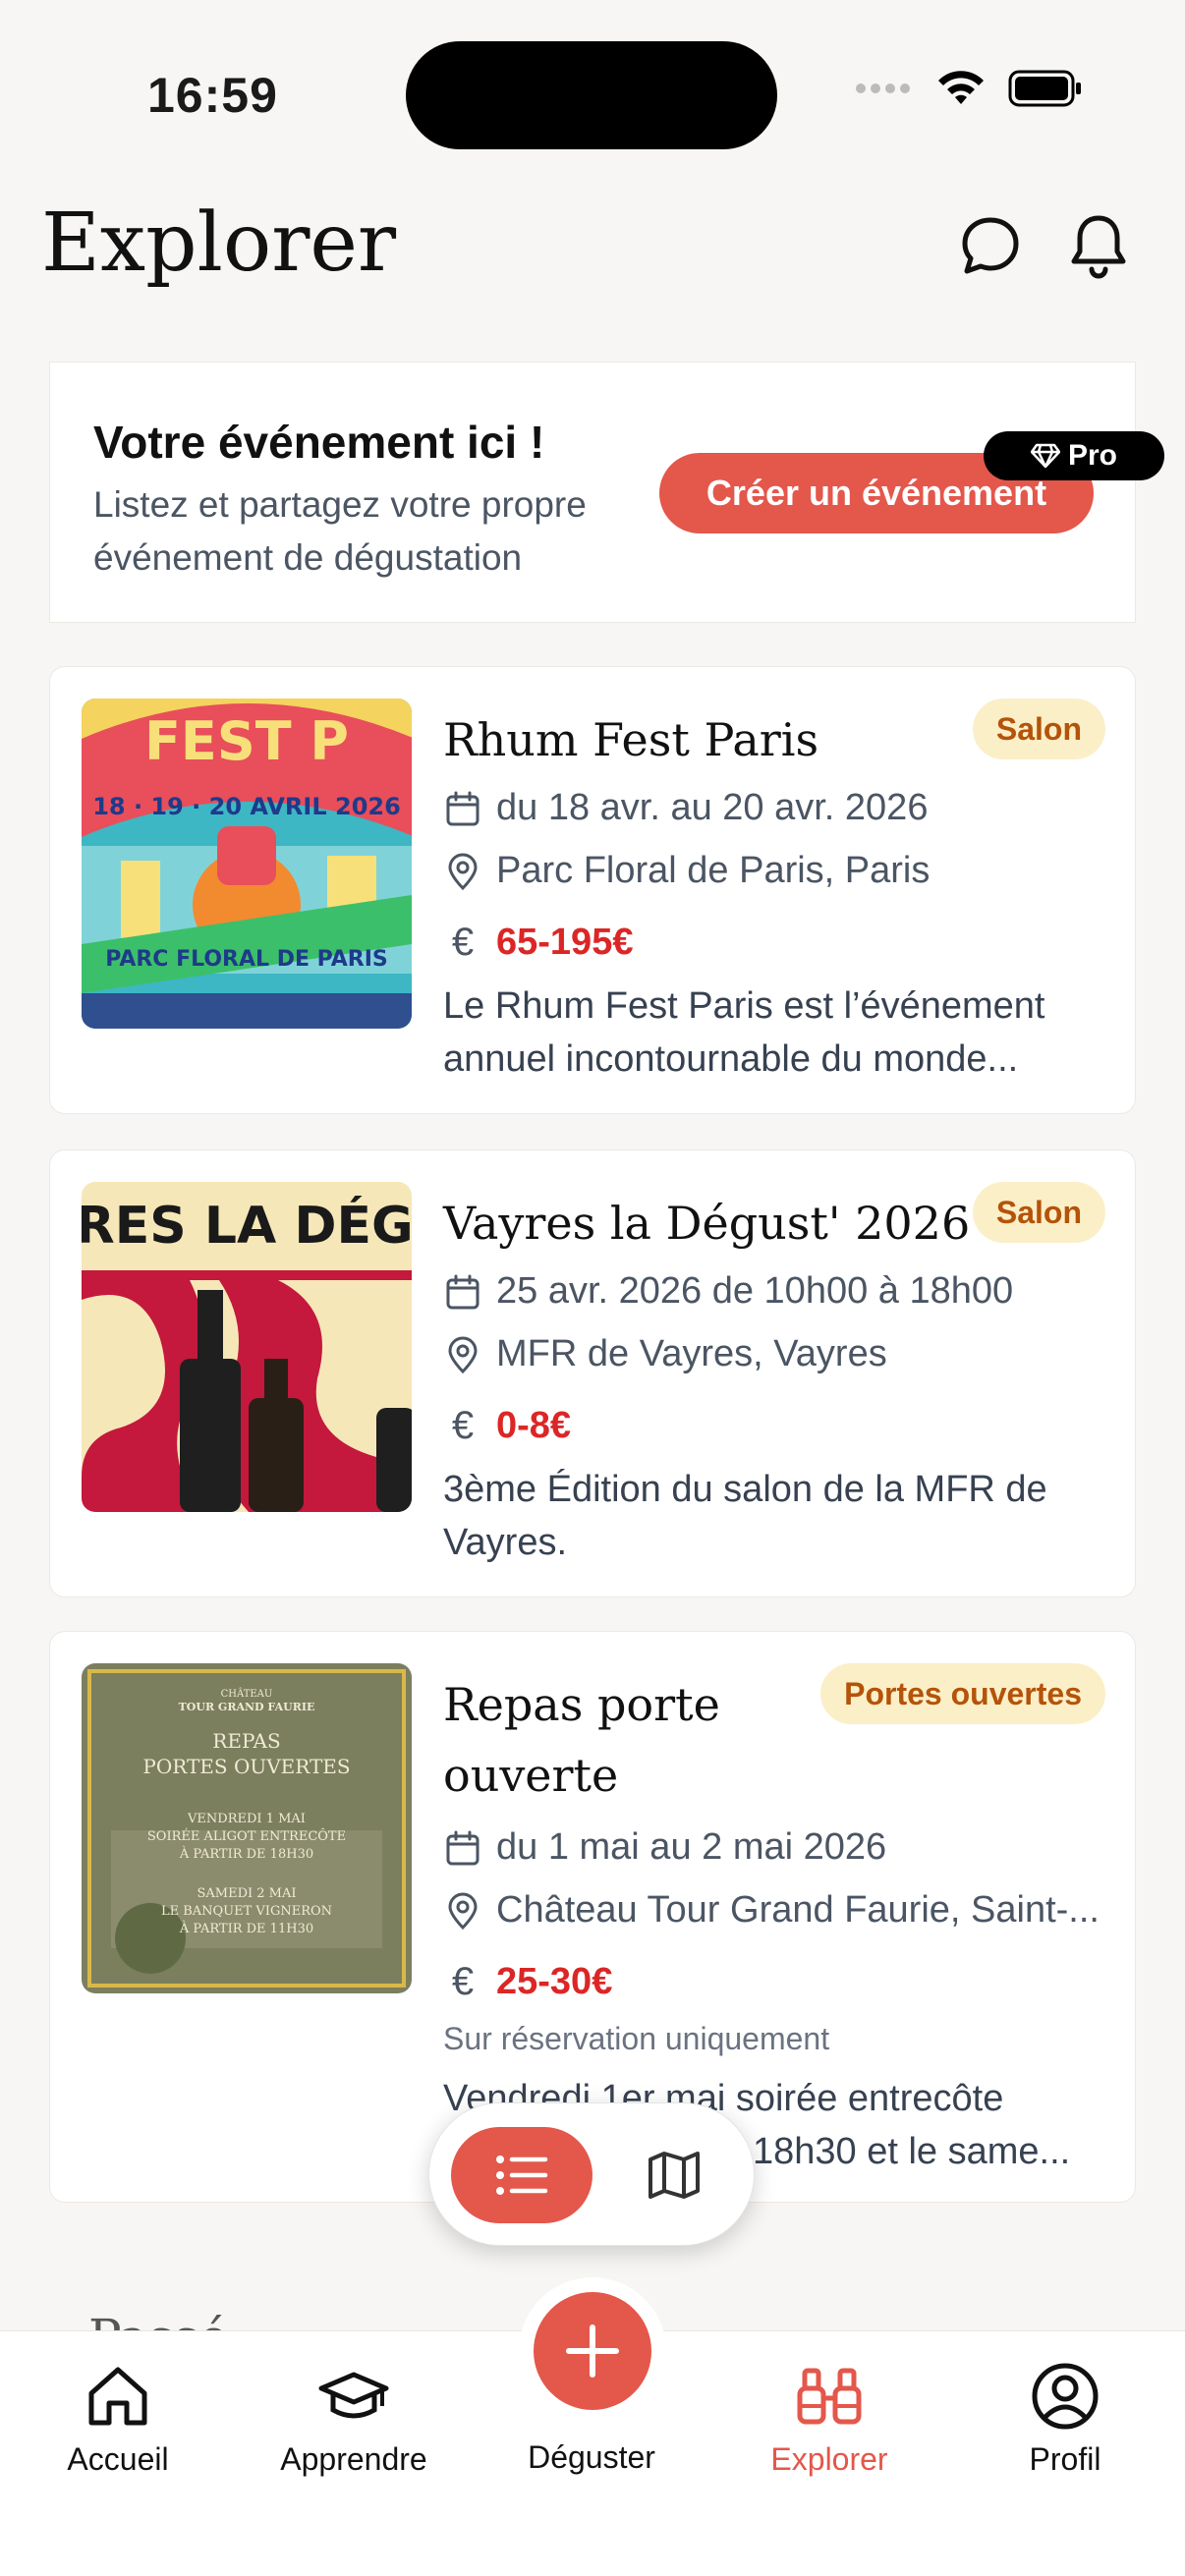 The width and height of the screenshot is (1185, 2576). What do you see at coordinates (713, 807) in the screenshot?
I see `event-date: du 18 avr. au 20 avr. 2026` at bounding box center [713, 807].